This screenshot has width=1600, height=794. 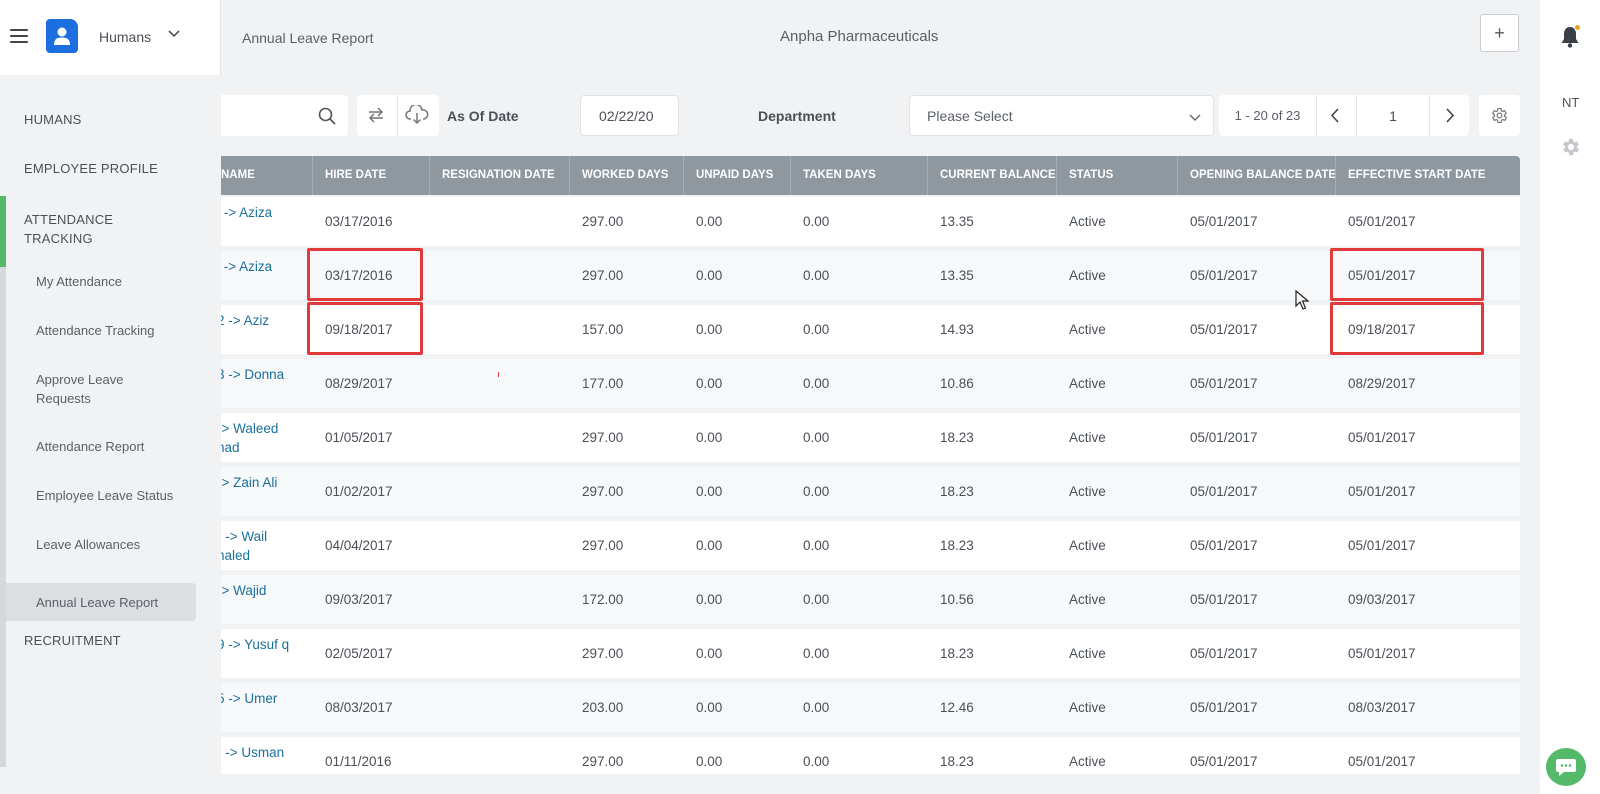 What do you see at coordinates (72, 640) in the screenshot?
I see `sidebar-section-recruitment: RECRUITMENT` at bounding box center [72, 640].